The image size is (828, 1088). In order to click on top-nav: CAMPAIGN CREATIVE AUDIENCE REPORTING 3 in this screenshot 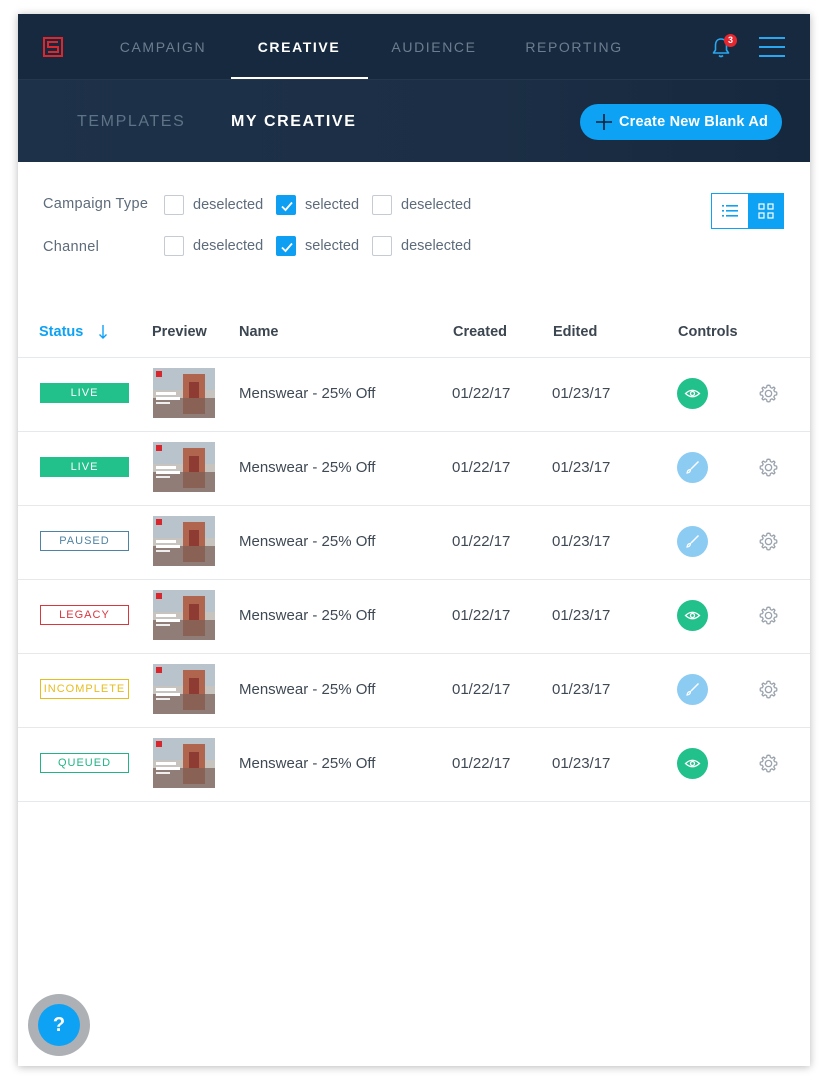, I will do `click(414, 47)`.